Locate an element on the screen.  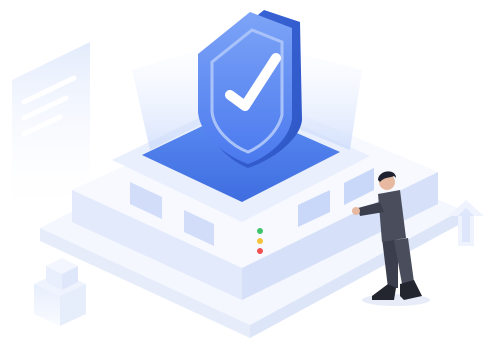
status-led-red is located at coordinates (260, 251).